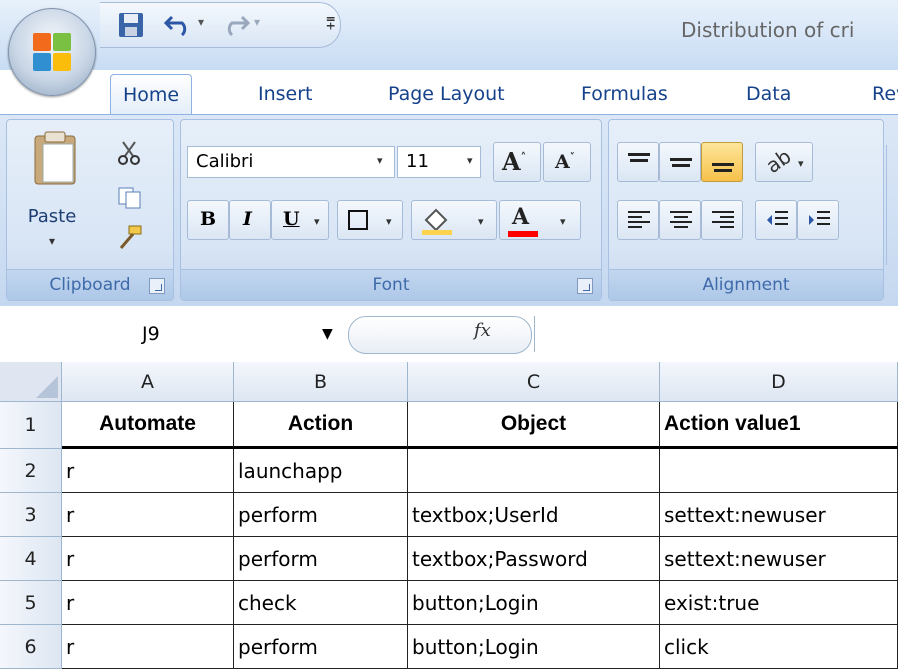  What do you see at coordinates (285, 94) in the screenshot?
I see `tab-insert: Insert` at bounding box center [285, 94].